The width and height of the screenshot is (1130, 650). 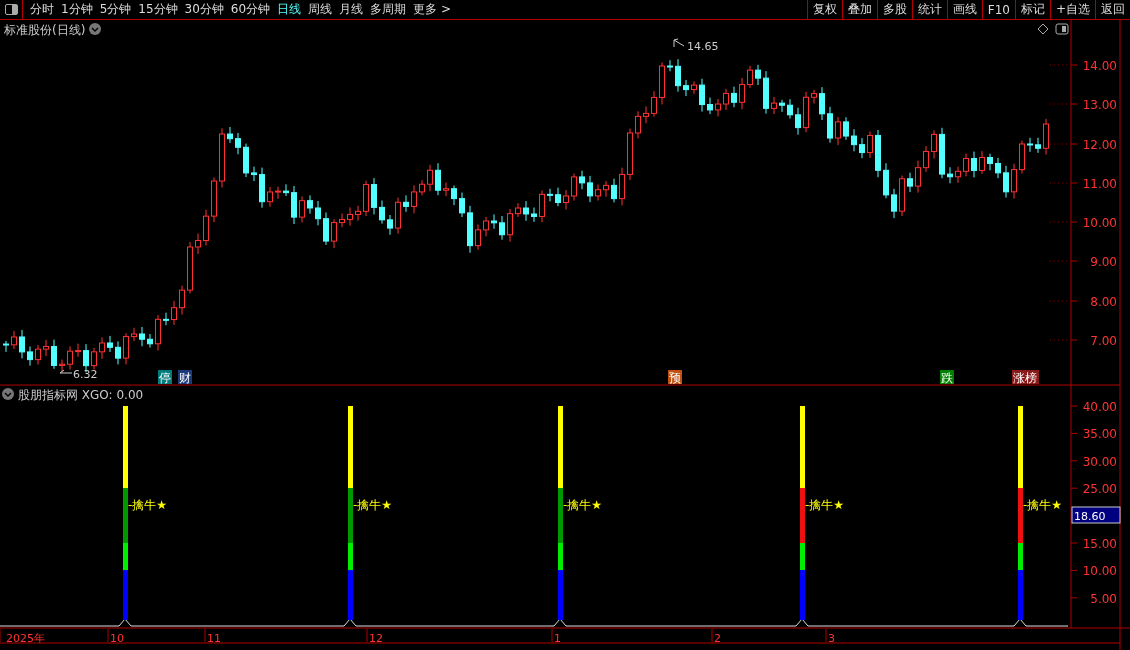 I want to click on price-axis-label: 14.00, so click(x=1099, y=66).